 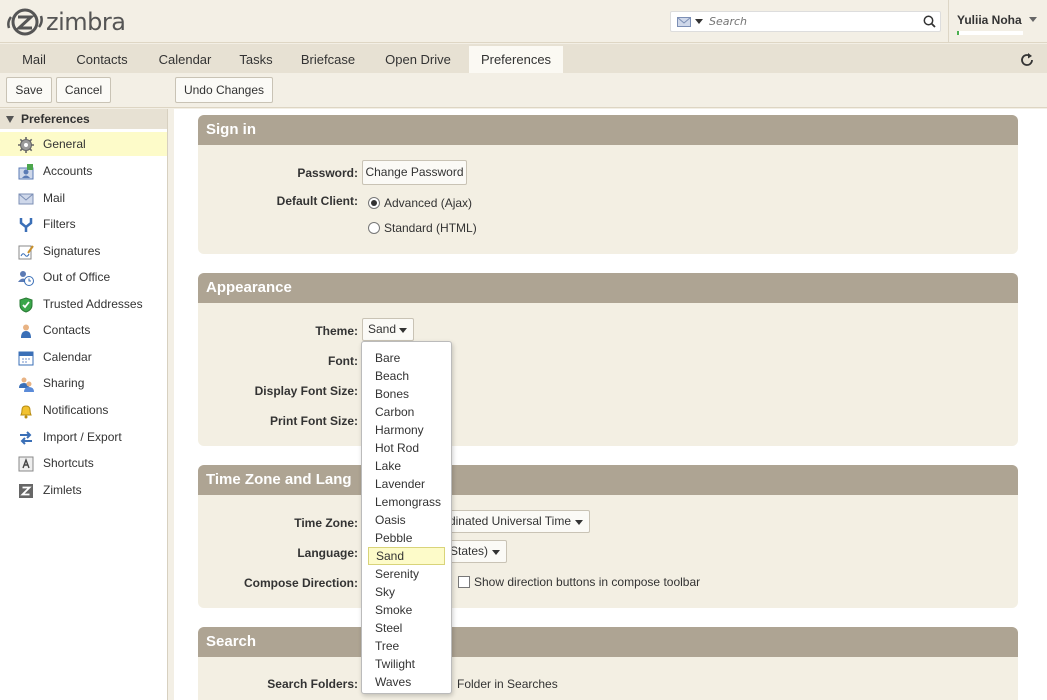 I want to click on language-label: Language:, so click(x=327, y=553).